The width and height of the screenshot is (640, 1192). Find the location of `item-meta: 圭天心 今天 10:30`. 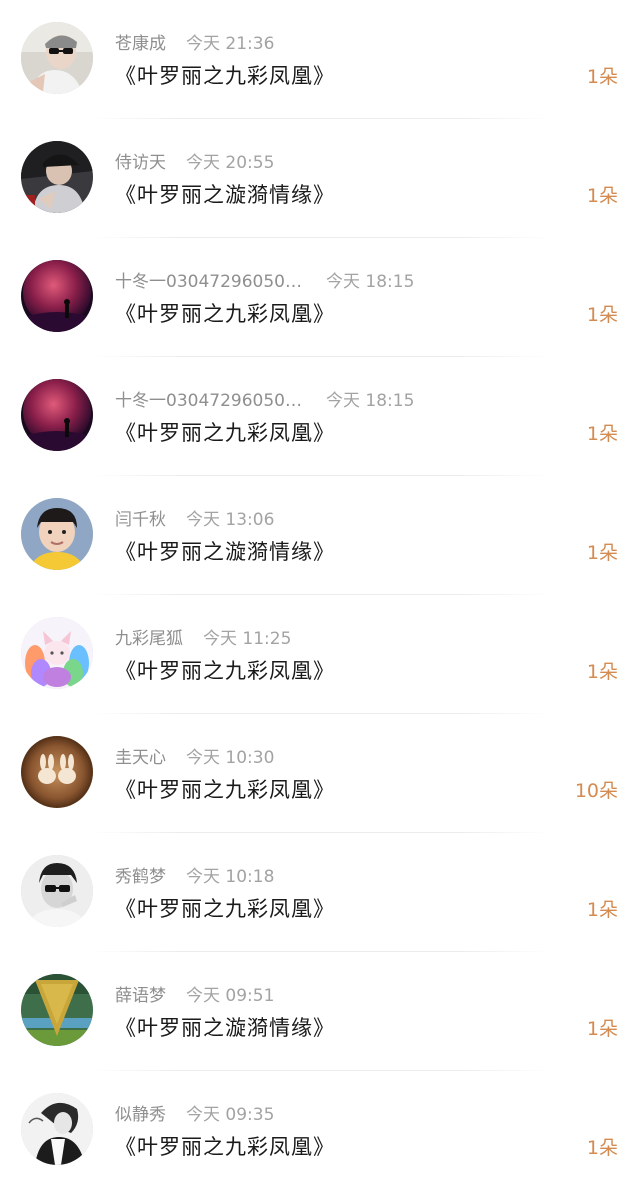

item-meta: 圭天心 今天 10:30 is located at coordinates (194, 755).